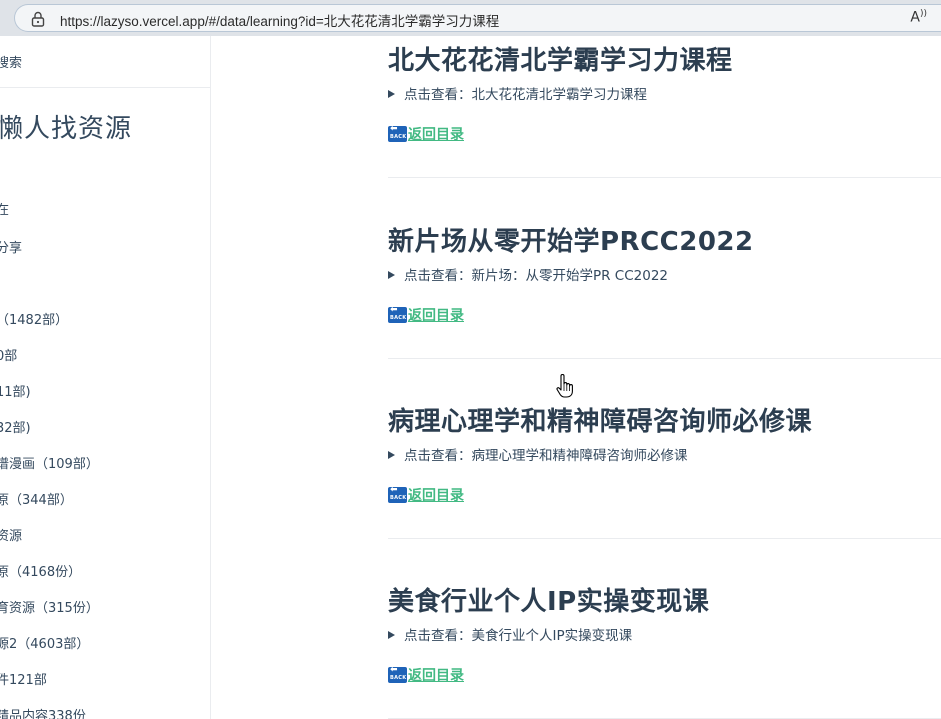 Image resolution: width=941 pixels, height=719 pixels. What do you see at coordinates (38, 19) in the screenshot?
I see `lock-icon` at bounding box center [38, 19].